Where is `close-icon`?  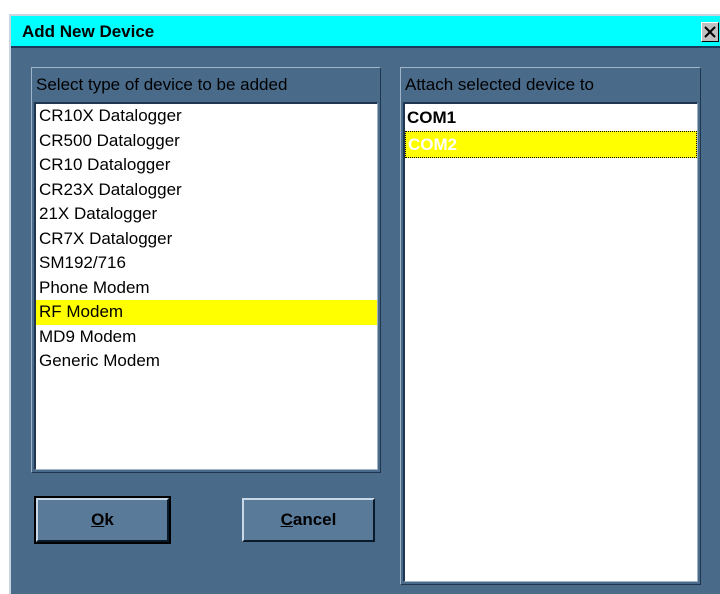 close-icon is located at coordinates (710, 32).